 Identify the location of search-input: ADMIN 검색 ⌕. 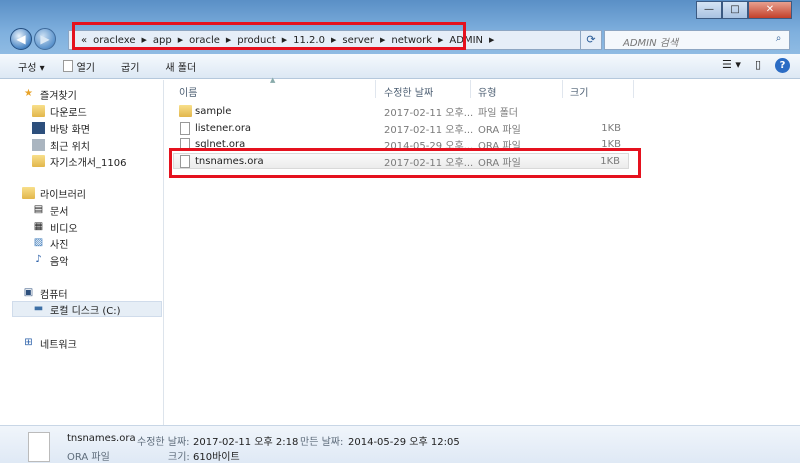
(697, 40).